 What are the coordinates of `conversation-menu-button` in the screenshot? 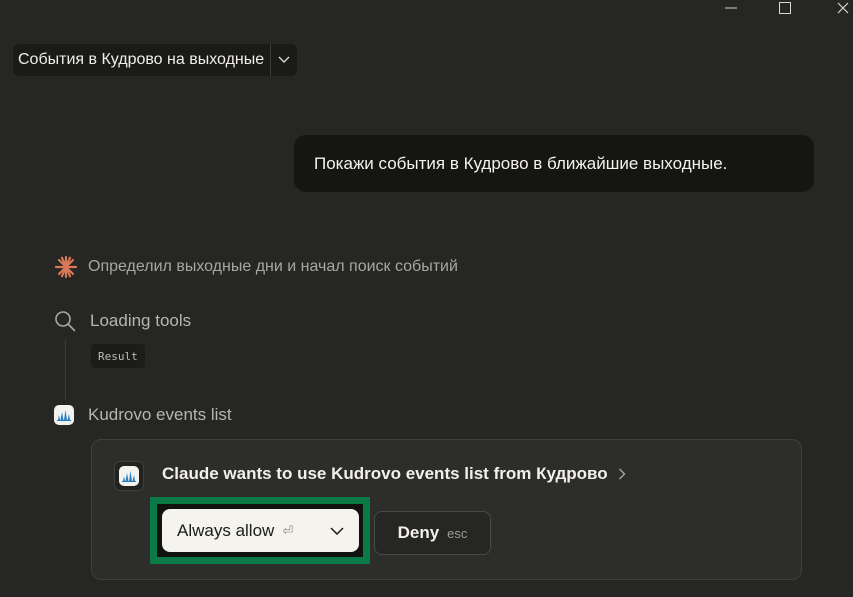 It's located at (284, 60).